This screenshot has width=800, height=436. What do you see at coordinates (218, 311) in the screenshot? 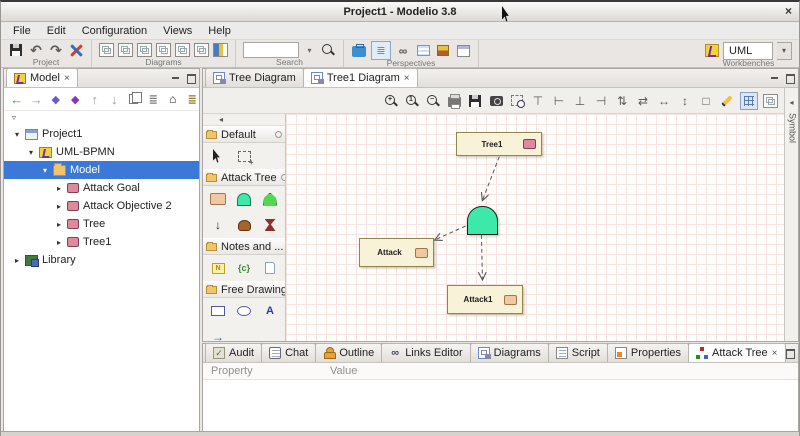
I see `rectangle-tool` at bounding box center [218, 311].